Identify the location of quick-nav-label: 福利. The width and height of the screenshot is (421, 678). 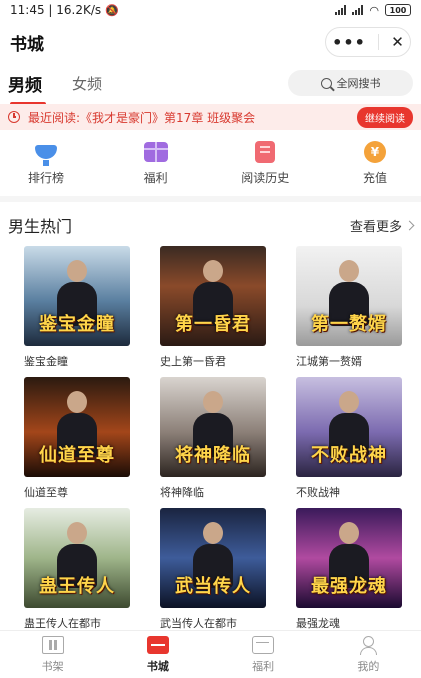
(155, 178).